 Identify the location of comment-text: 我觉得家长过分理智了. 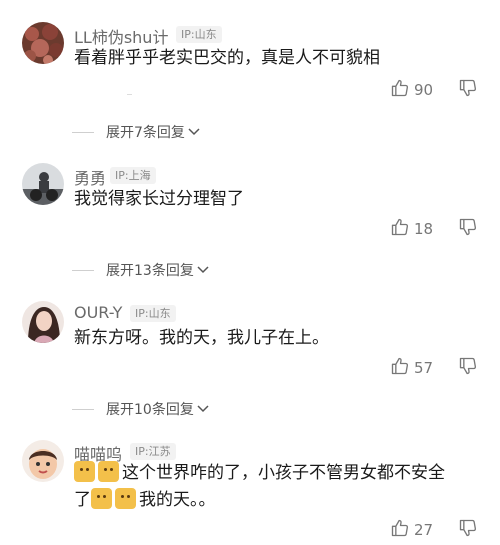
(159, 199).